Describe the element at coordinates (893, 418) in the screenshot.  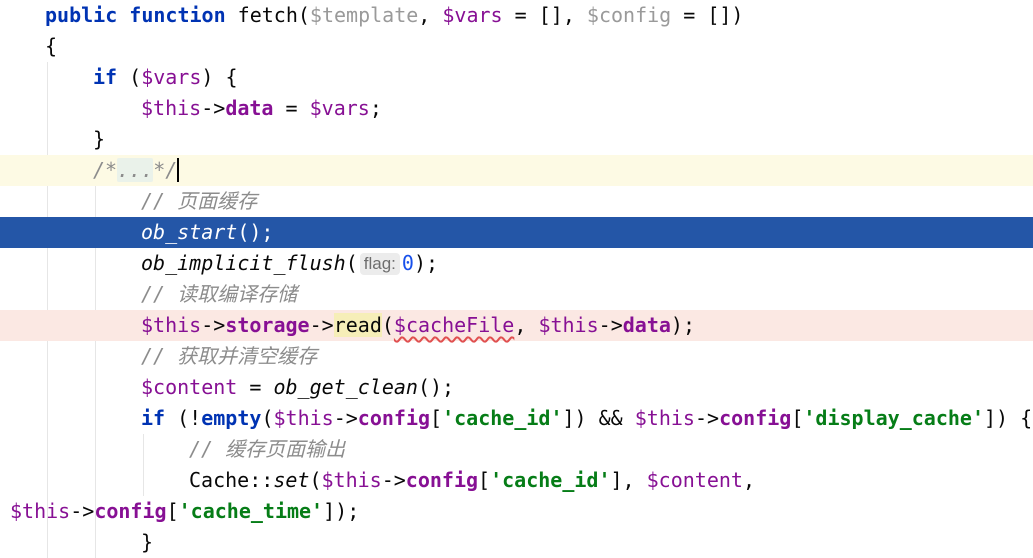
I see `string-display-cache: 'display_cache'` at that location.